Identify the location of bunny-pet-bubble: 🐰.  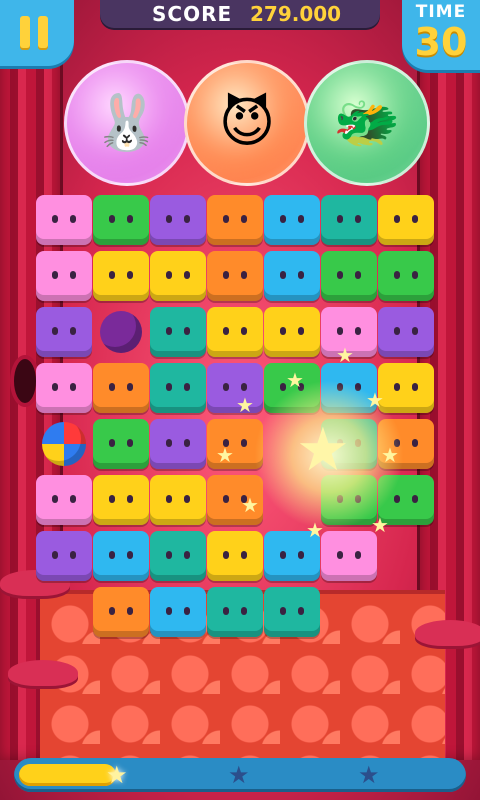
(127, 123).